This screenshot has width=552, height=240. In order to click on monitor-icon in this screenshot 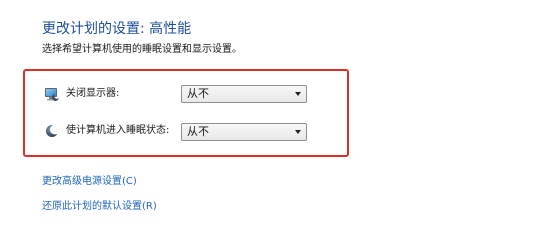, I will do `click(52, 94)`.